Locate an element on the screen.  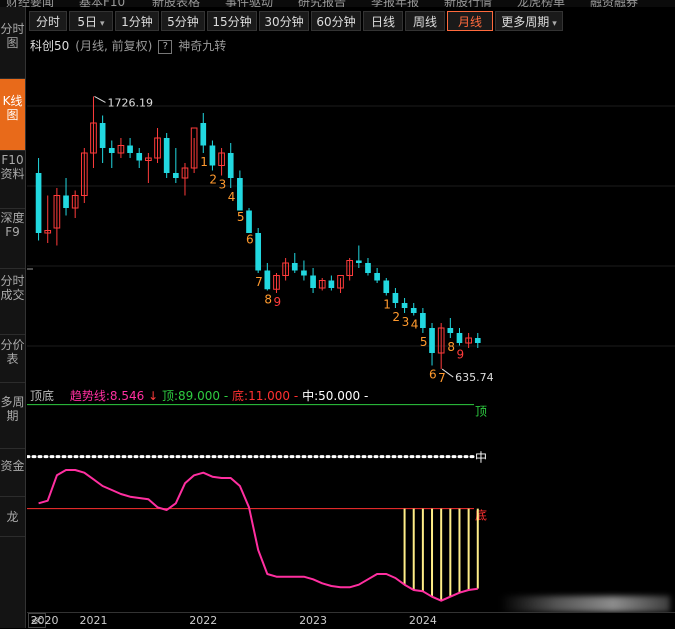
top-label: 顶: is located at coordinates (170, 396).